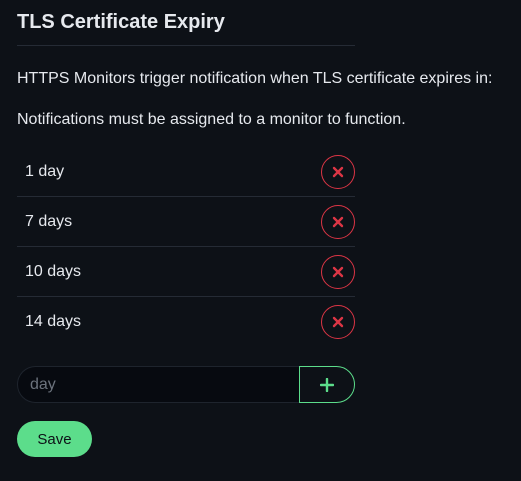  I want to click on day-input, so click(158, 384).